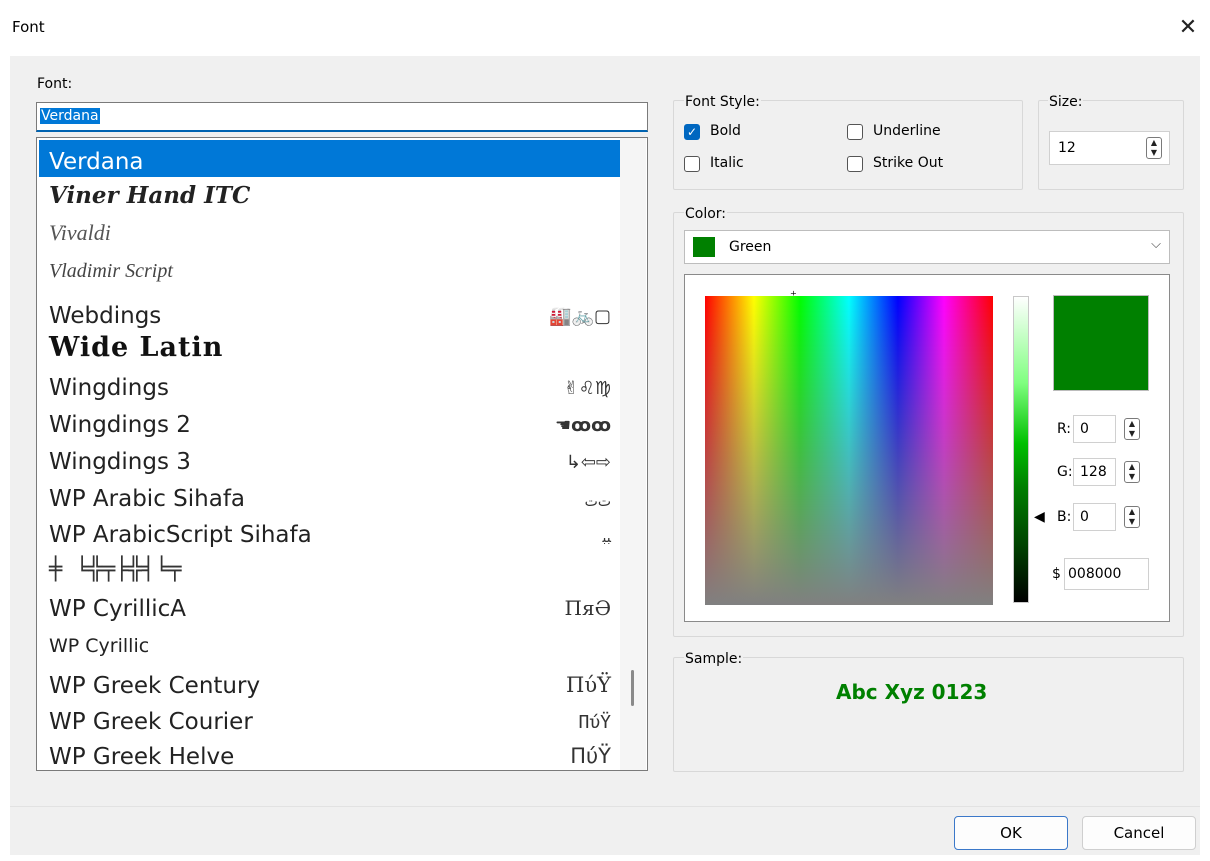  What do you see at coordinates (330, 495) in the screenshot?
I see `font-list-item: WP Arabic Sihafa ﺕﺕ` at bounding box center [330, 495].